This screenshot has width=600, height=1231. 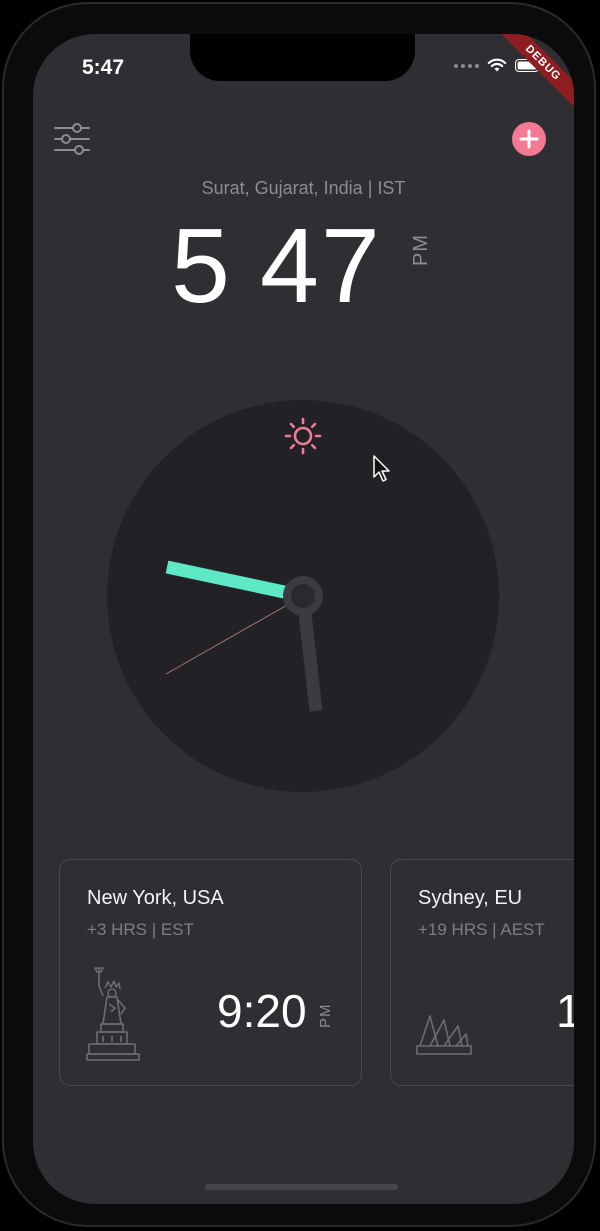 I want to click on digital-period: PM, so click(x=421, y=250).